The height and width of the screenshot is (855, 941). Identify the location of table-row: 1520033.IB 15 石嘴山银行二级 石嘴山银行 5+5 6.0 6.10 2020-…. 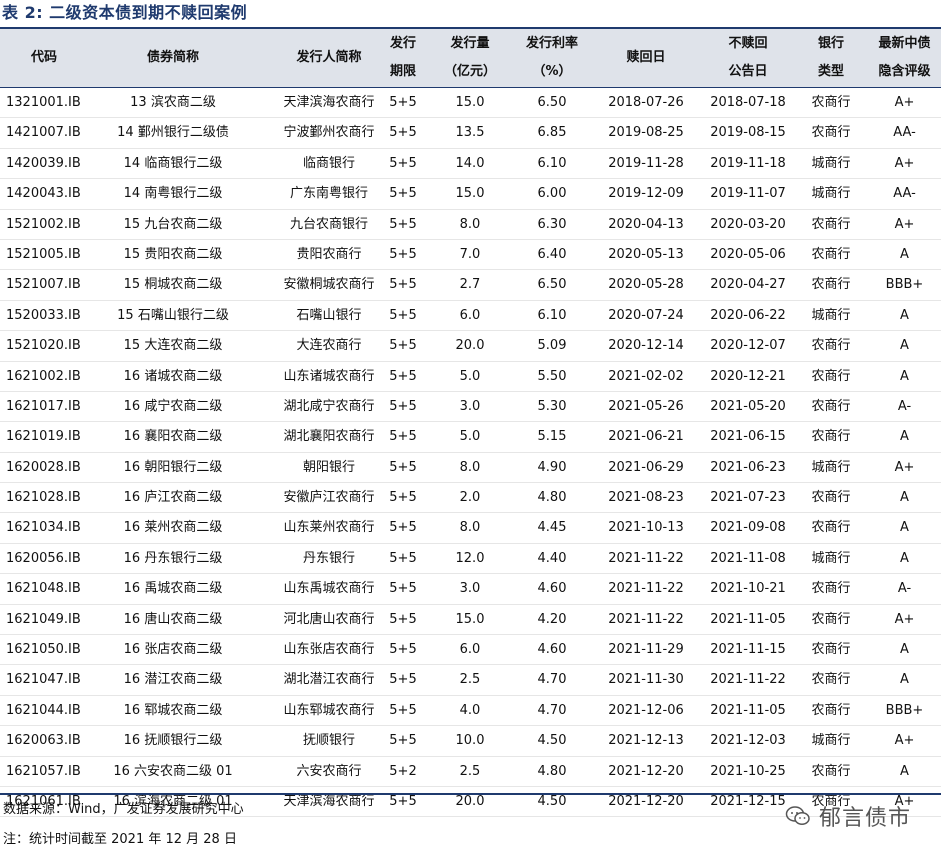
(470, 316).